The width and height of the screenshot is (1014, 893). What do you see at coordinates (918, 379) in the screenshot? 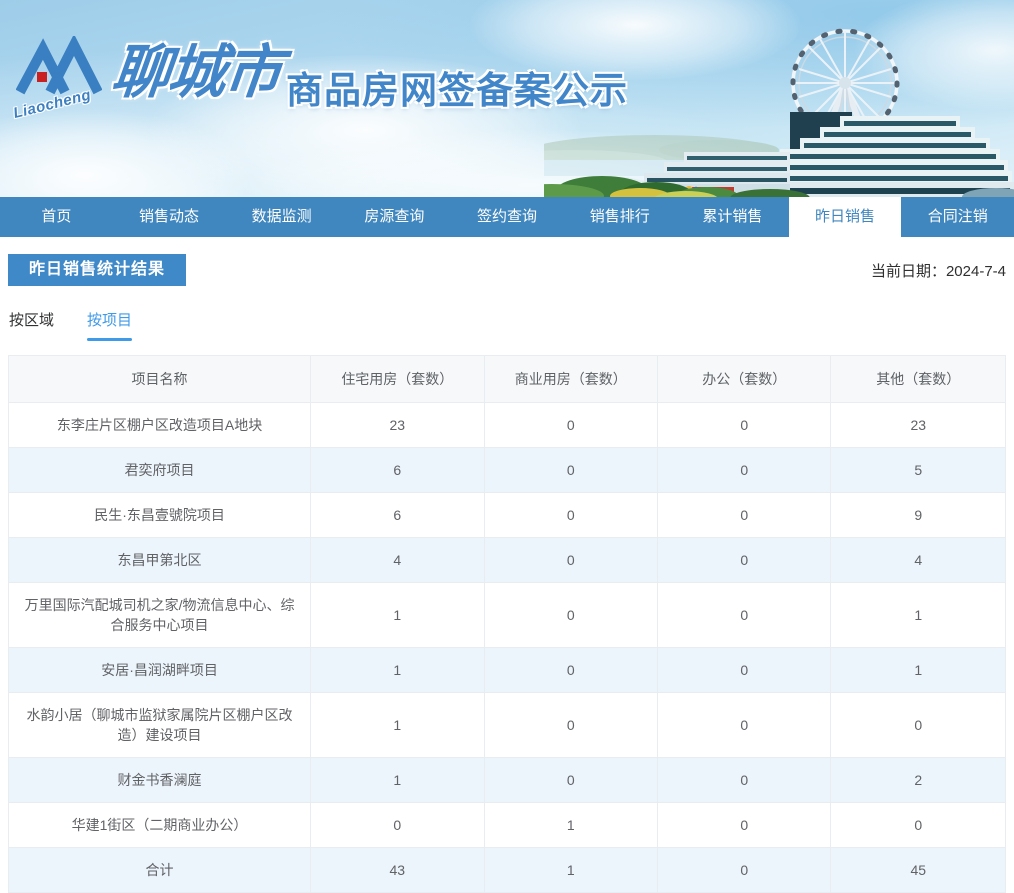
I see `column-header-5: 其他（套数）` at bounding box center [918, 379].